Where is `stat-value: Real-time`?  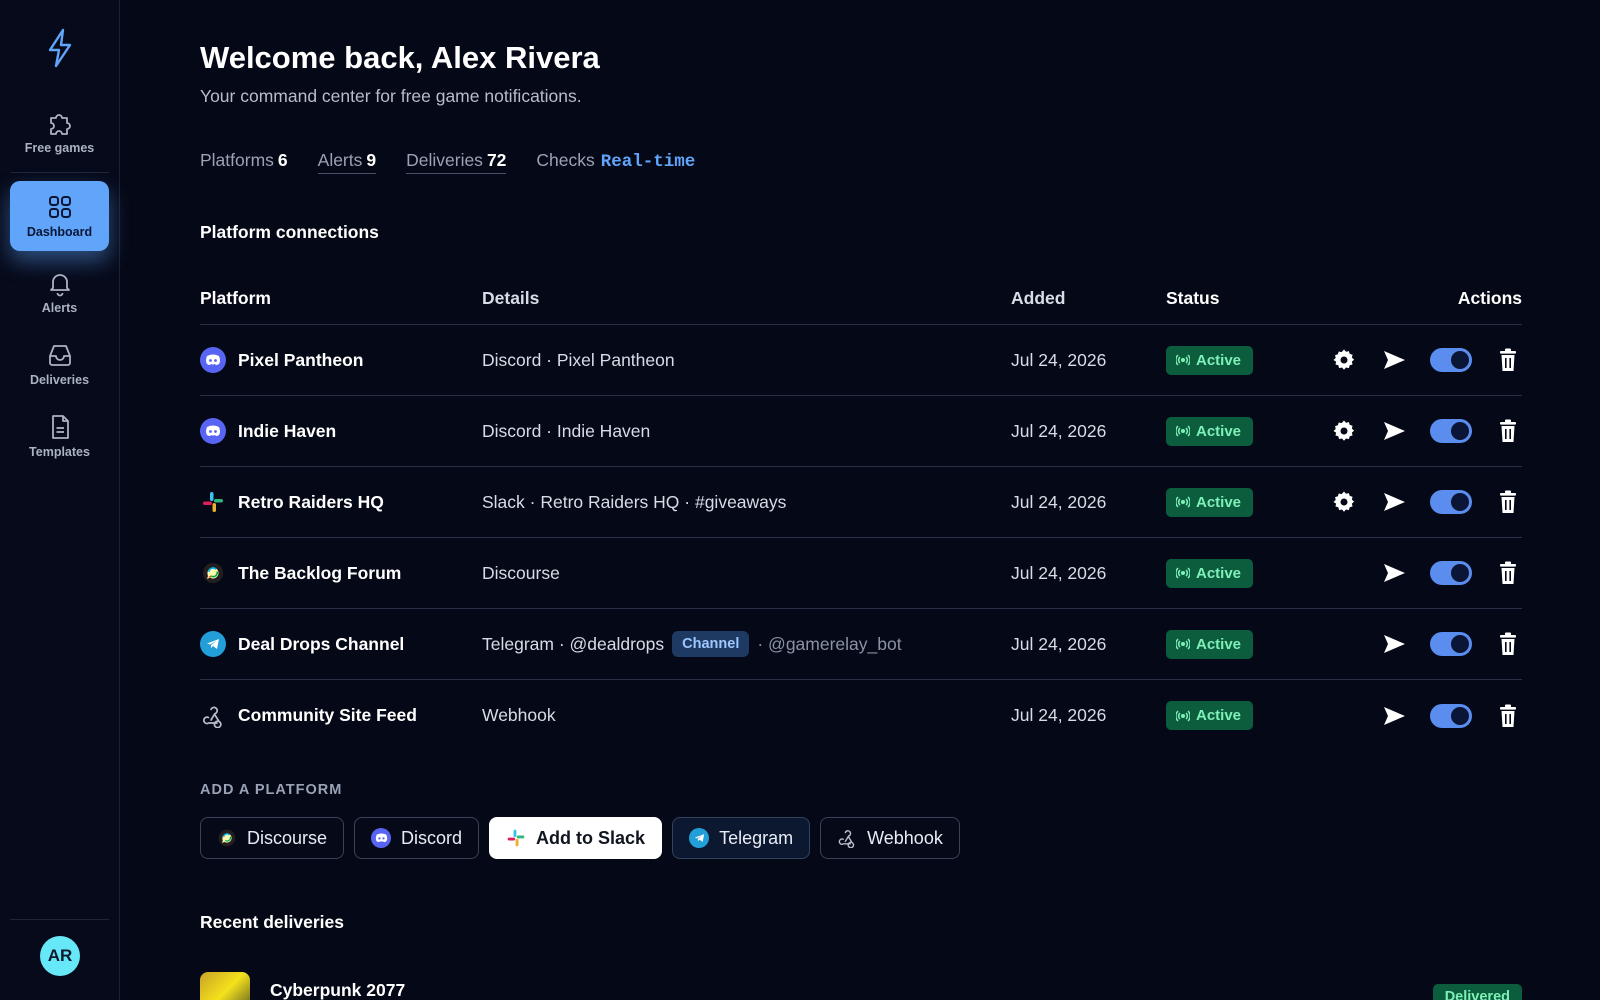
stat-value: Real-time is located at coordinates (648, 162).